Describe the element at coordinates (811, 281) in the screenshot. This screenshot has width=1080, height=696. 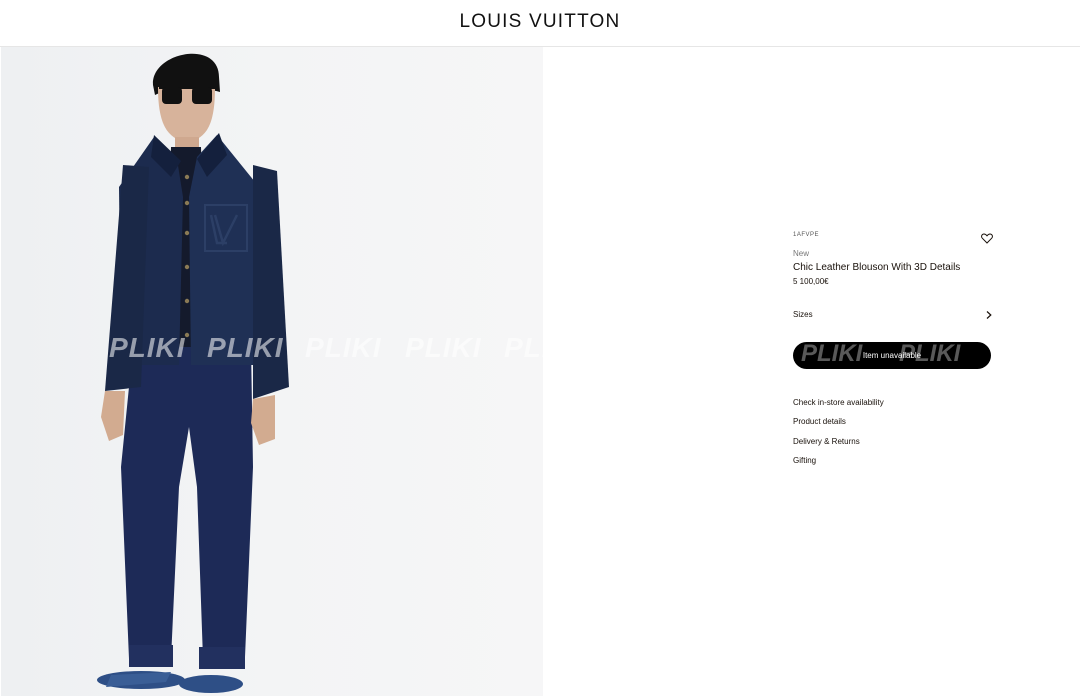
I see `product-price: 5 100,00€` at that location.